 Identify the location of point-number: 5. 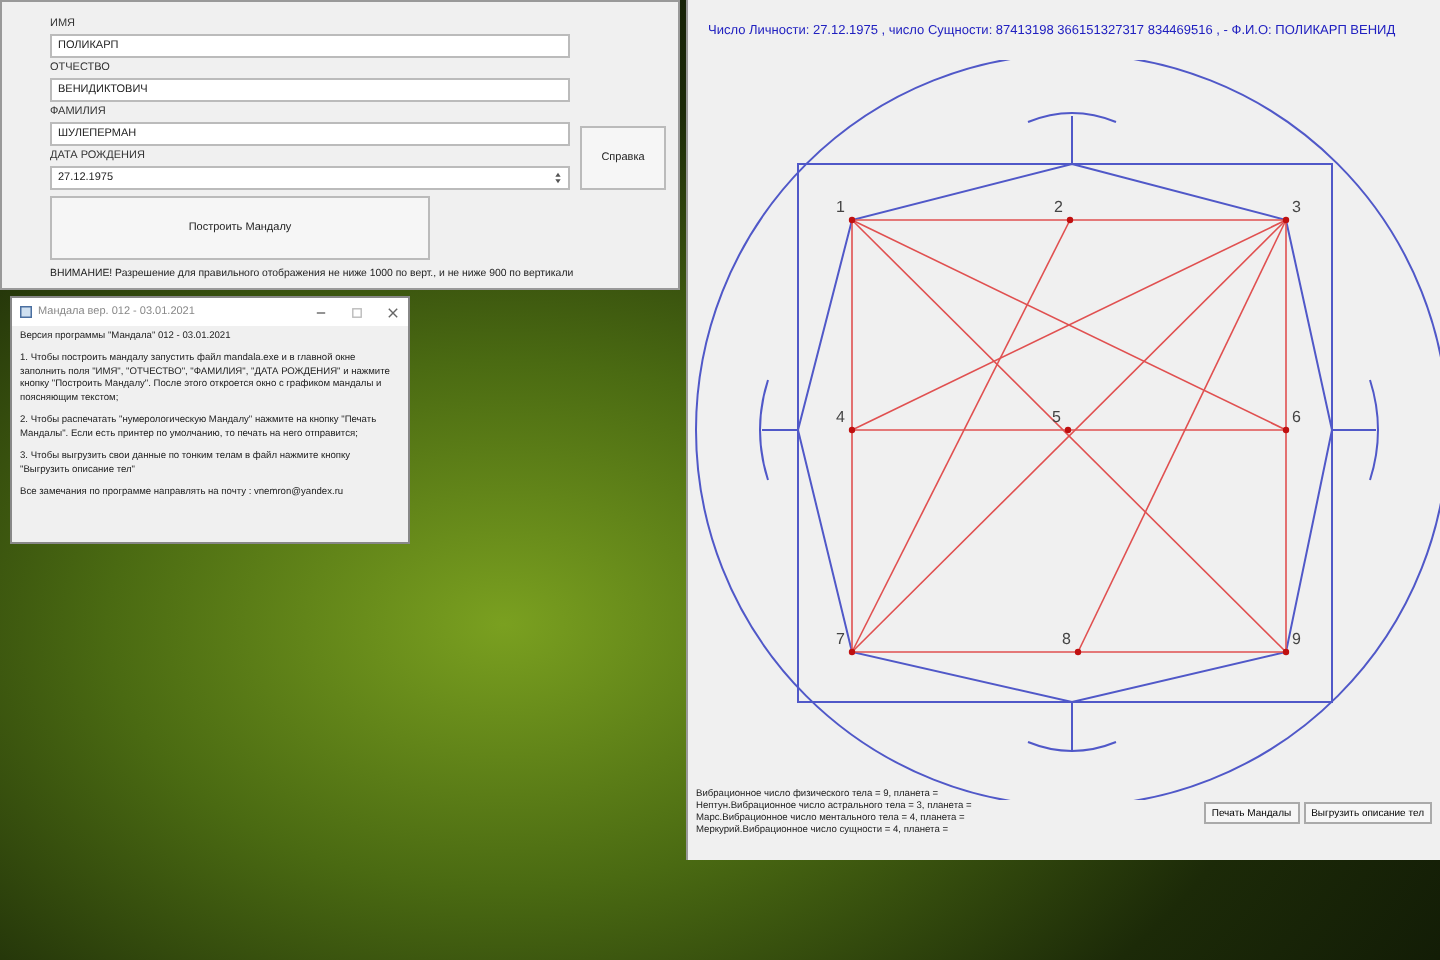
(1056, 417).